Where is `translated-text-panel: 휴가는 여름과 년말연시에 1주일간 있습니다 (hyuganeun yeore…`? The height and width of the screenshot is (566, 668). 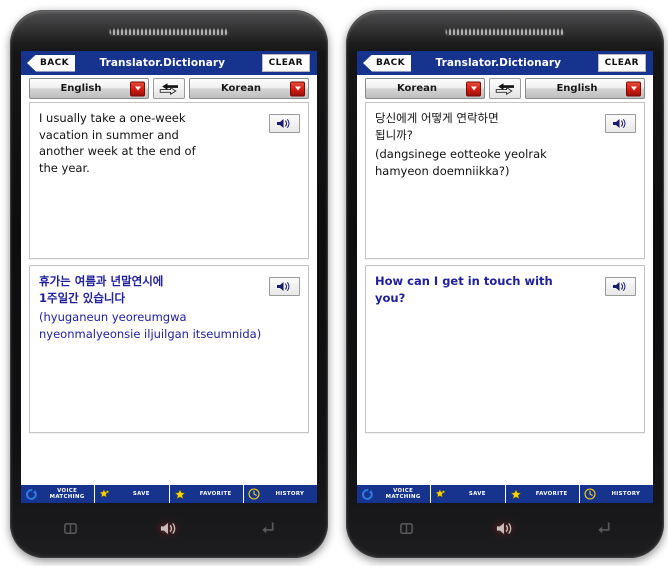 translated-text-panel: 휴가는 여름과 년말연시에 1주일간 있습니다 (hyuganeun yeore… is located at coordinates (169, 349).